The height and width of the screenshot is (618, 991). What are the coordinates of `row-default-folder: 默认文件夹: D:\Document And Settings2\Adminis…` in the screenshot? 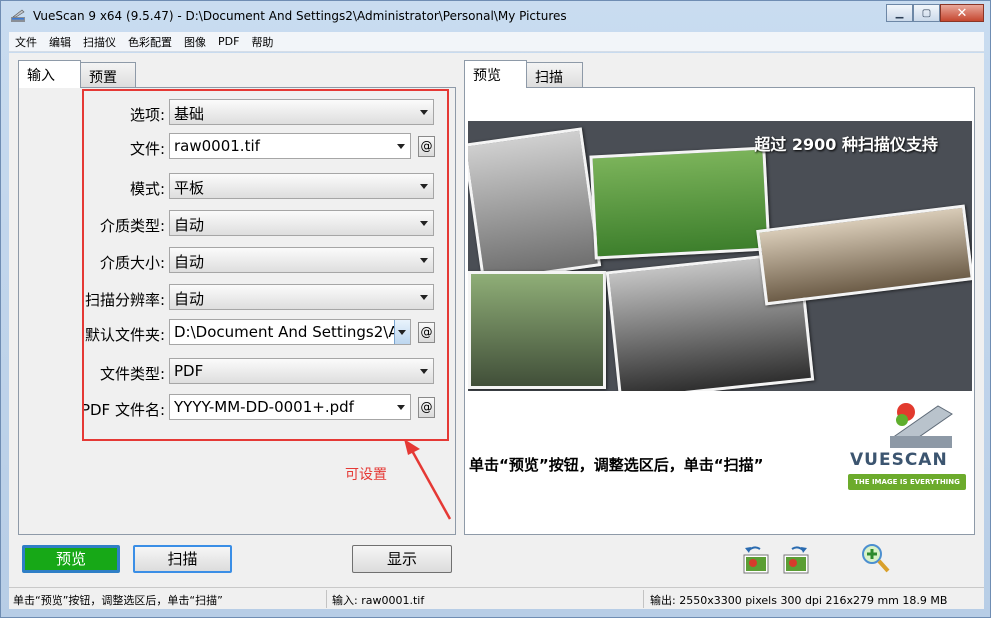 It's located at (238, 333).